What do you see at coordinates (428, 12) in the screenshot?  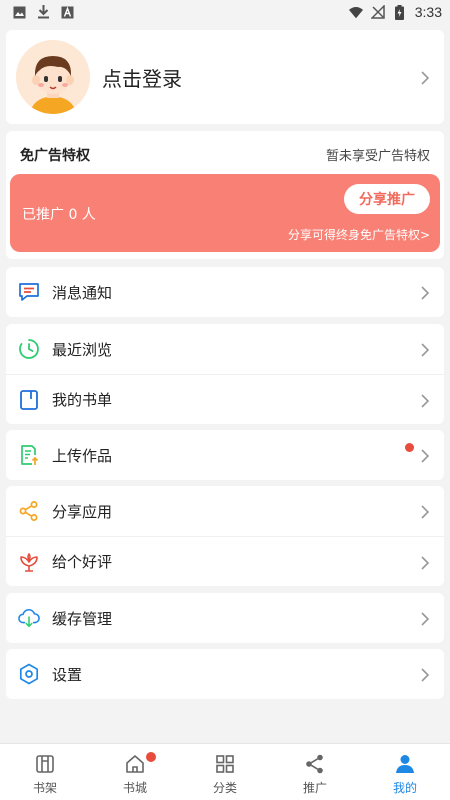 I see `status-time: 3:33` at bounding box center [428, 12].